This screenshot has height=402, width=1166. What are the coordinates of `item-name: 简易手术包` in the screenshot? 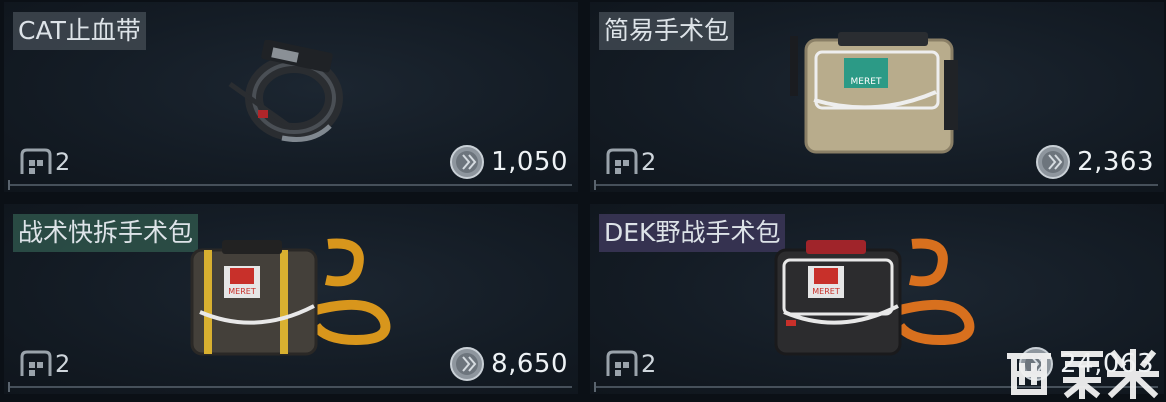 It's located at (667, 31).